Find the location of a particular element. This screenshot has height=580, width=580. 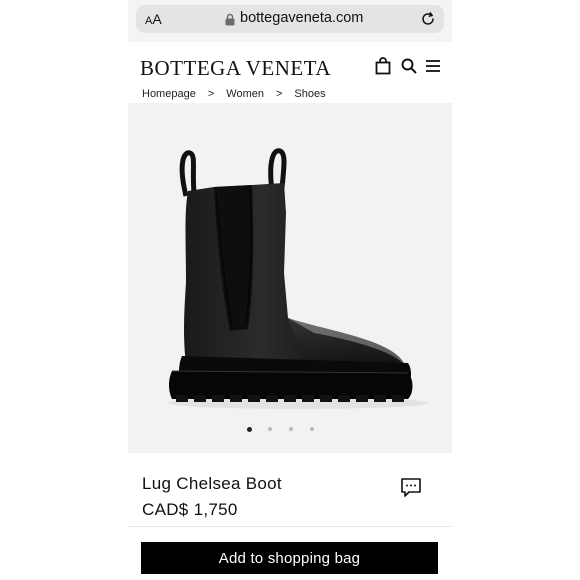

menu-icon is located at coordinates (433, 66).